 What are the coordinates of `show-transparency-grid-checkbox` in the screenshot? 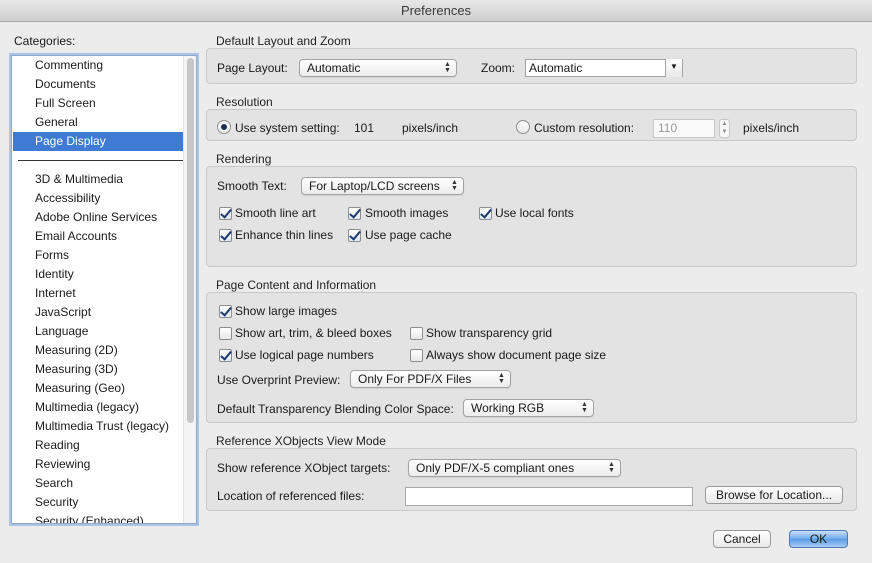 It's located at (416, 333).